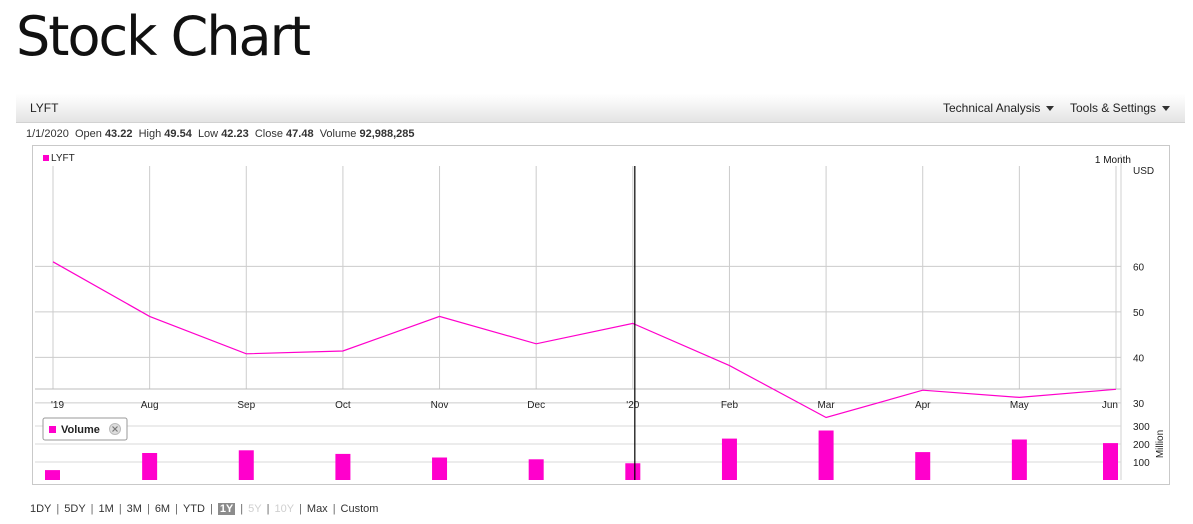 The width and height of the screenshot is (1193, 524). I want to click on legend-series-name: LYFT, so click(63, 158).